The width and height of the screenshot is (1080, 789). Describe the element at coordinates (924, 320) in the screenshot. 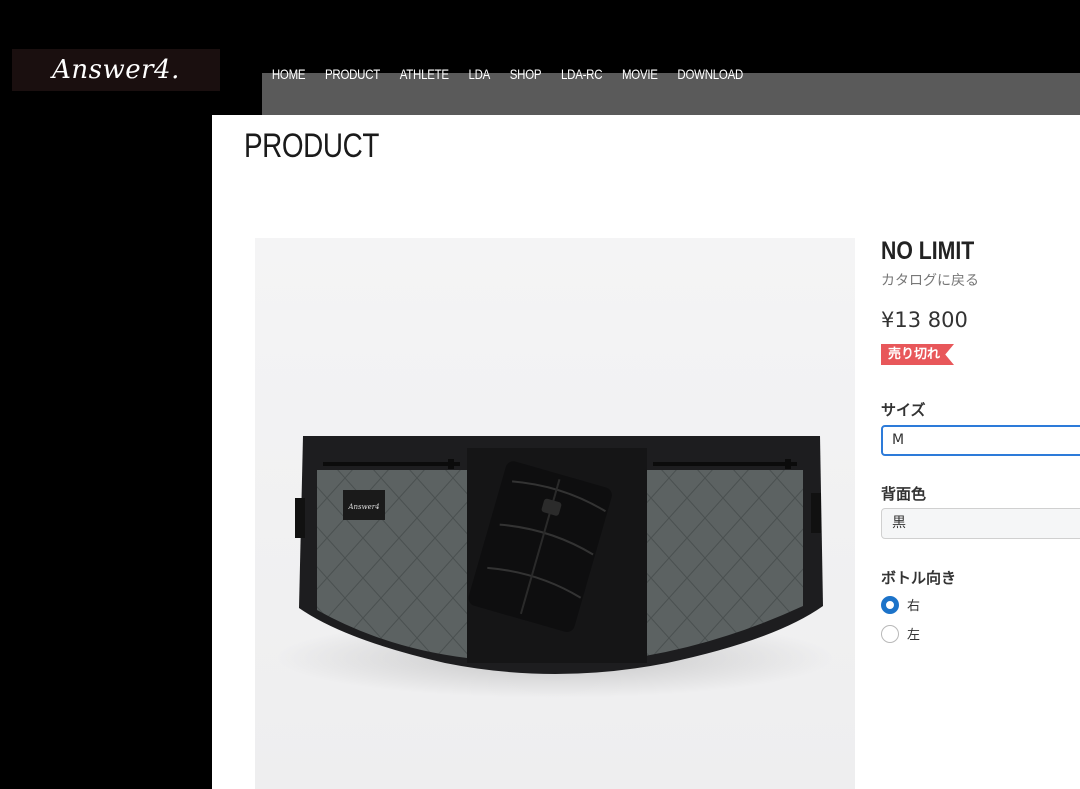

I see `product-price: ¥13 800` at that location.